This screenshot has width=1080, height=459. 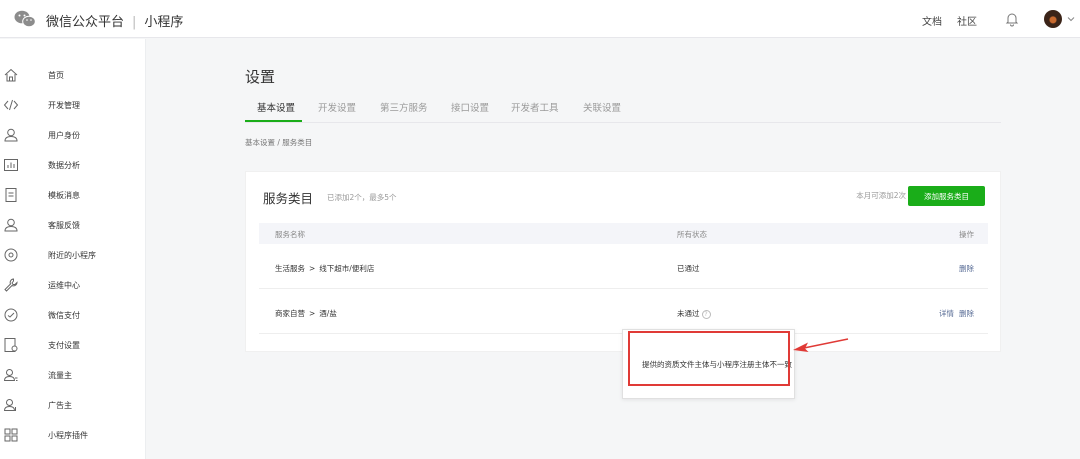 I want to click on sidebar-item-analytics: 数据分析, so click(x=72, y=165).